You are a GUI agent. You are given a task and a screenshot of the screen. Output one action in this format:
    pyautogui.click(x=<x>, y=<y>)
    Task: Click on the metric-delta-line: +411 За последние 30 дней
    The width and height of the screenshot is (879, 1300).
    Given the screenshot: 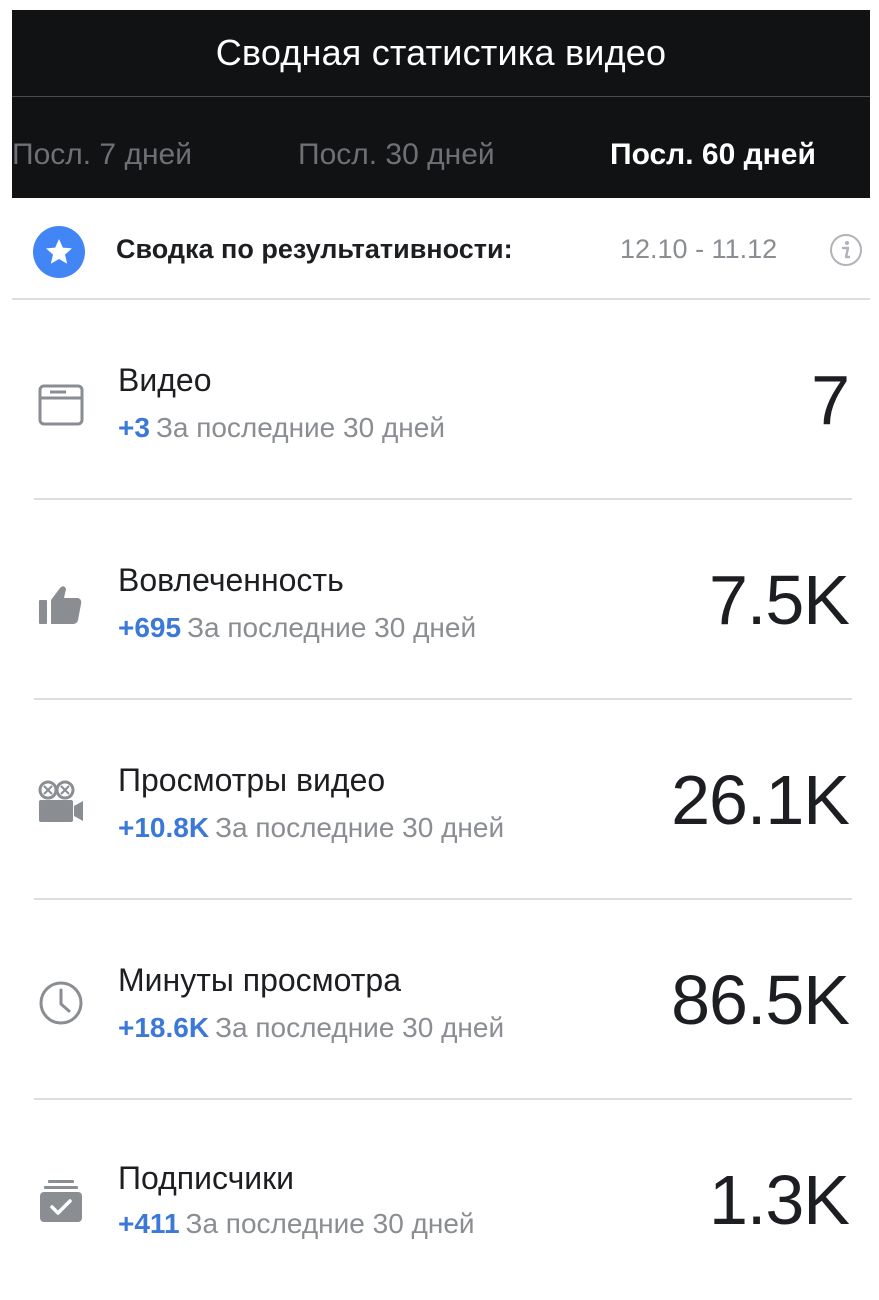 What is the action you would take?
    pyautogui.click(x=296, y=1224)
    